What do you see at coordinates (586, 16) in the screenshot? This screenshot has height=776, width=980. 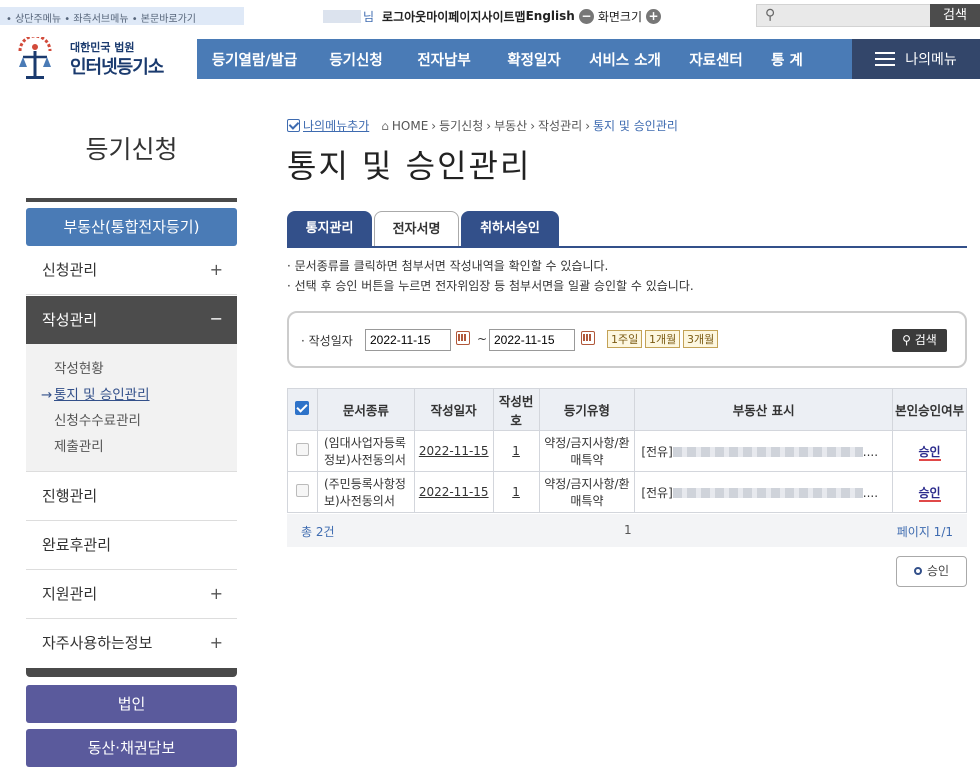 I see `zoom-out-icon: −` at bounding box center [586, 16].